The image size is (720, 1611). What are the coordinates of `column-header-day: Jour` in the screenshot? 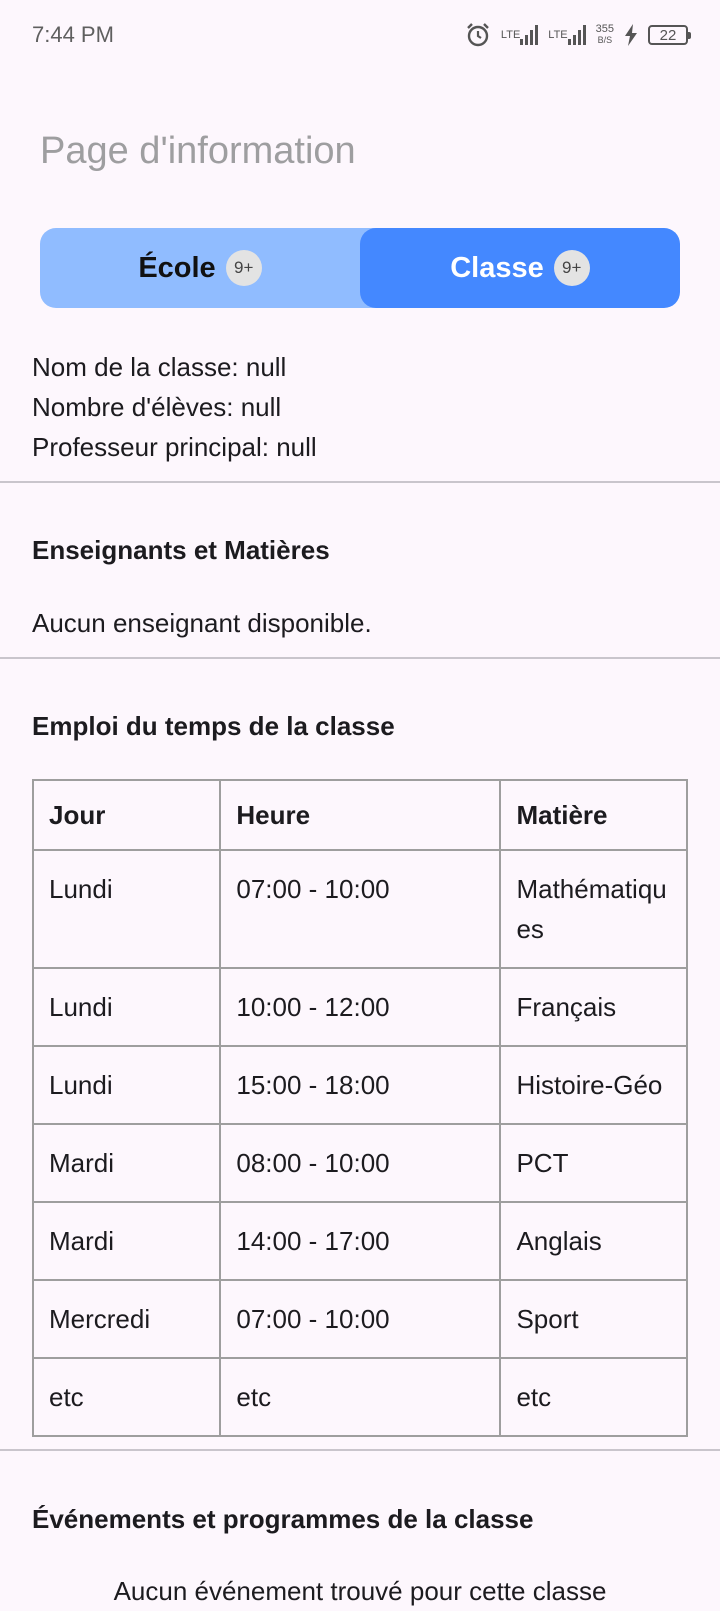 It's located at (126, 815).